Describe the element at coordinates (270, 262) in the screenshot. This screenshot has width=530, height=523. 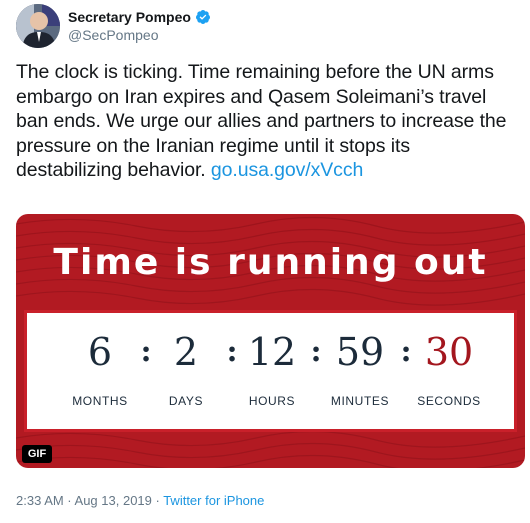
I see `headline: Time is running out` at that location.